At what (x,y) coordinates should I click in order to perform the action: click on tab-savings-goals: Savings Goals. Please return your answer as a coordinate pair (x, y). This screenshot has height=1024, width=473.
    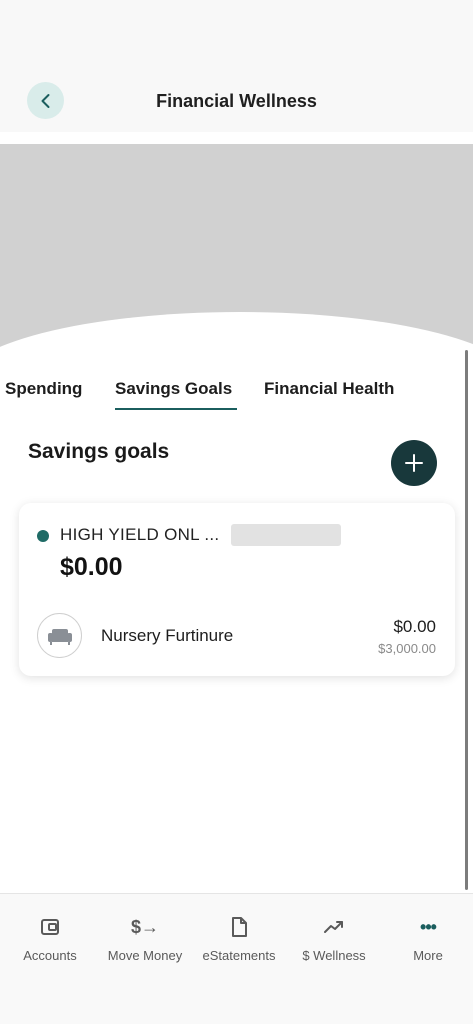
    Looking at the image, I should click on (173, 389).